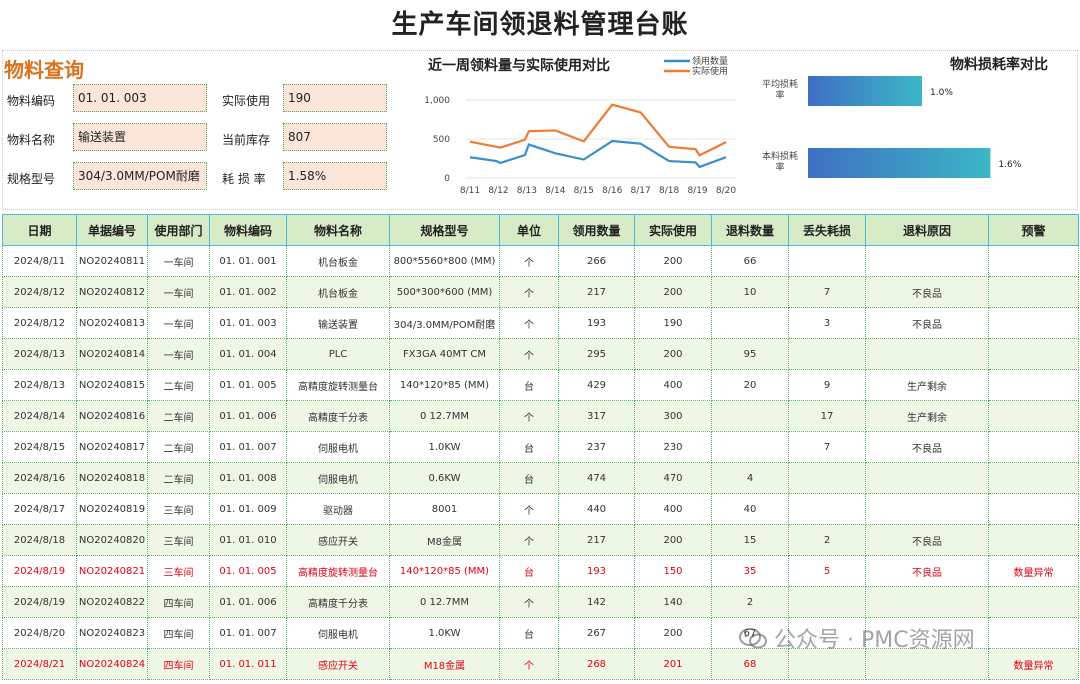  I want to click on table-cell: 不良品, so click(927, 292).